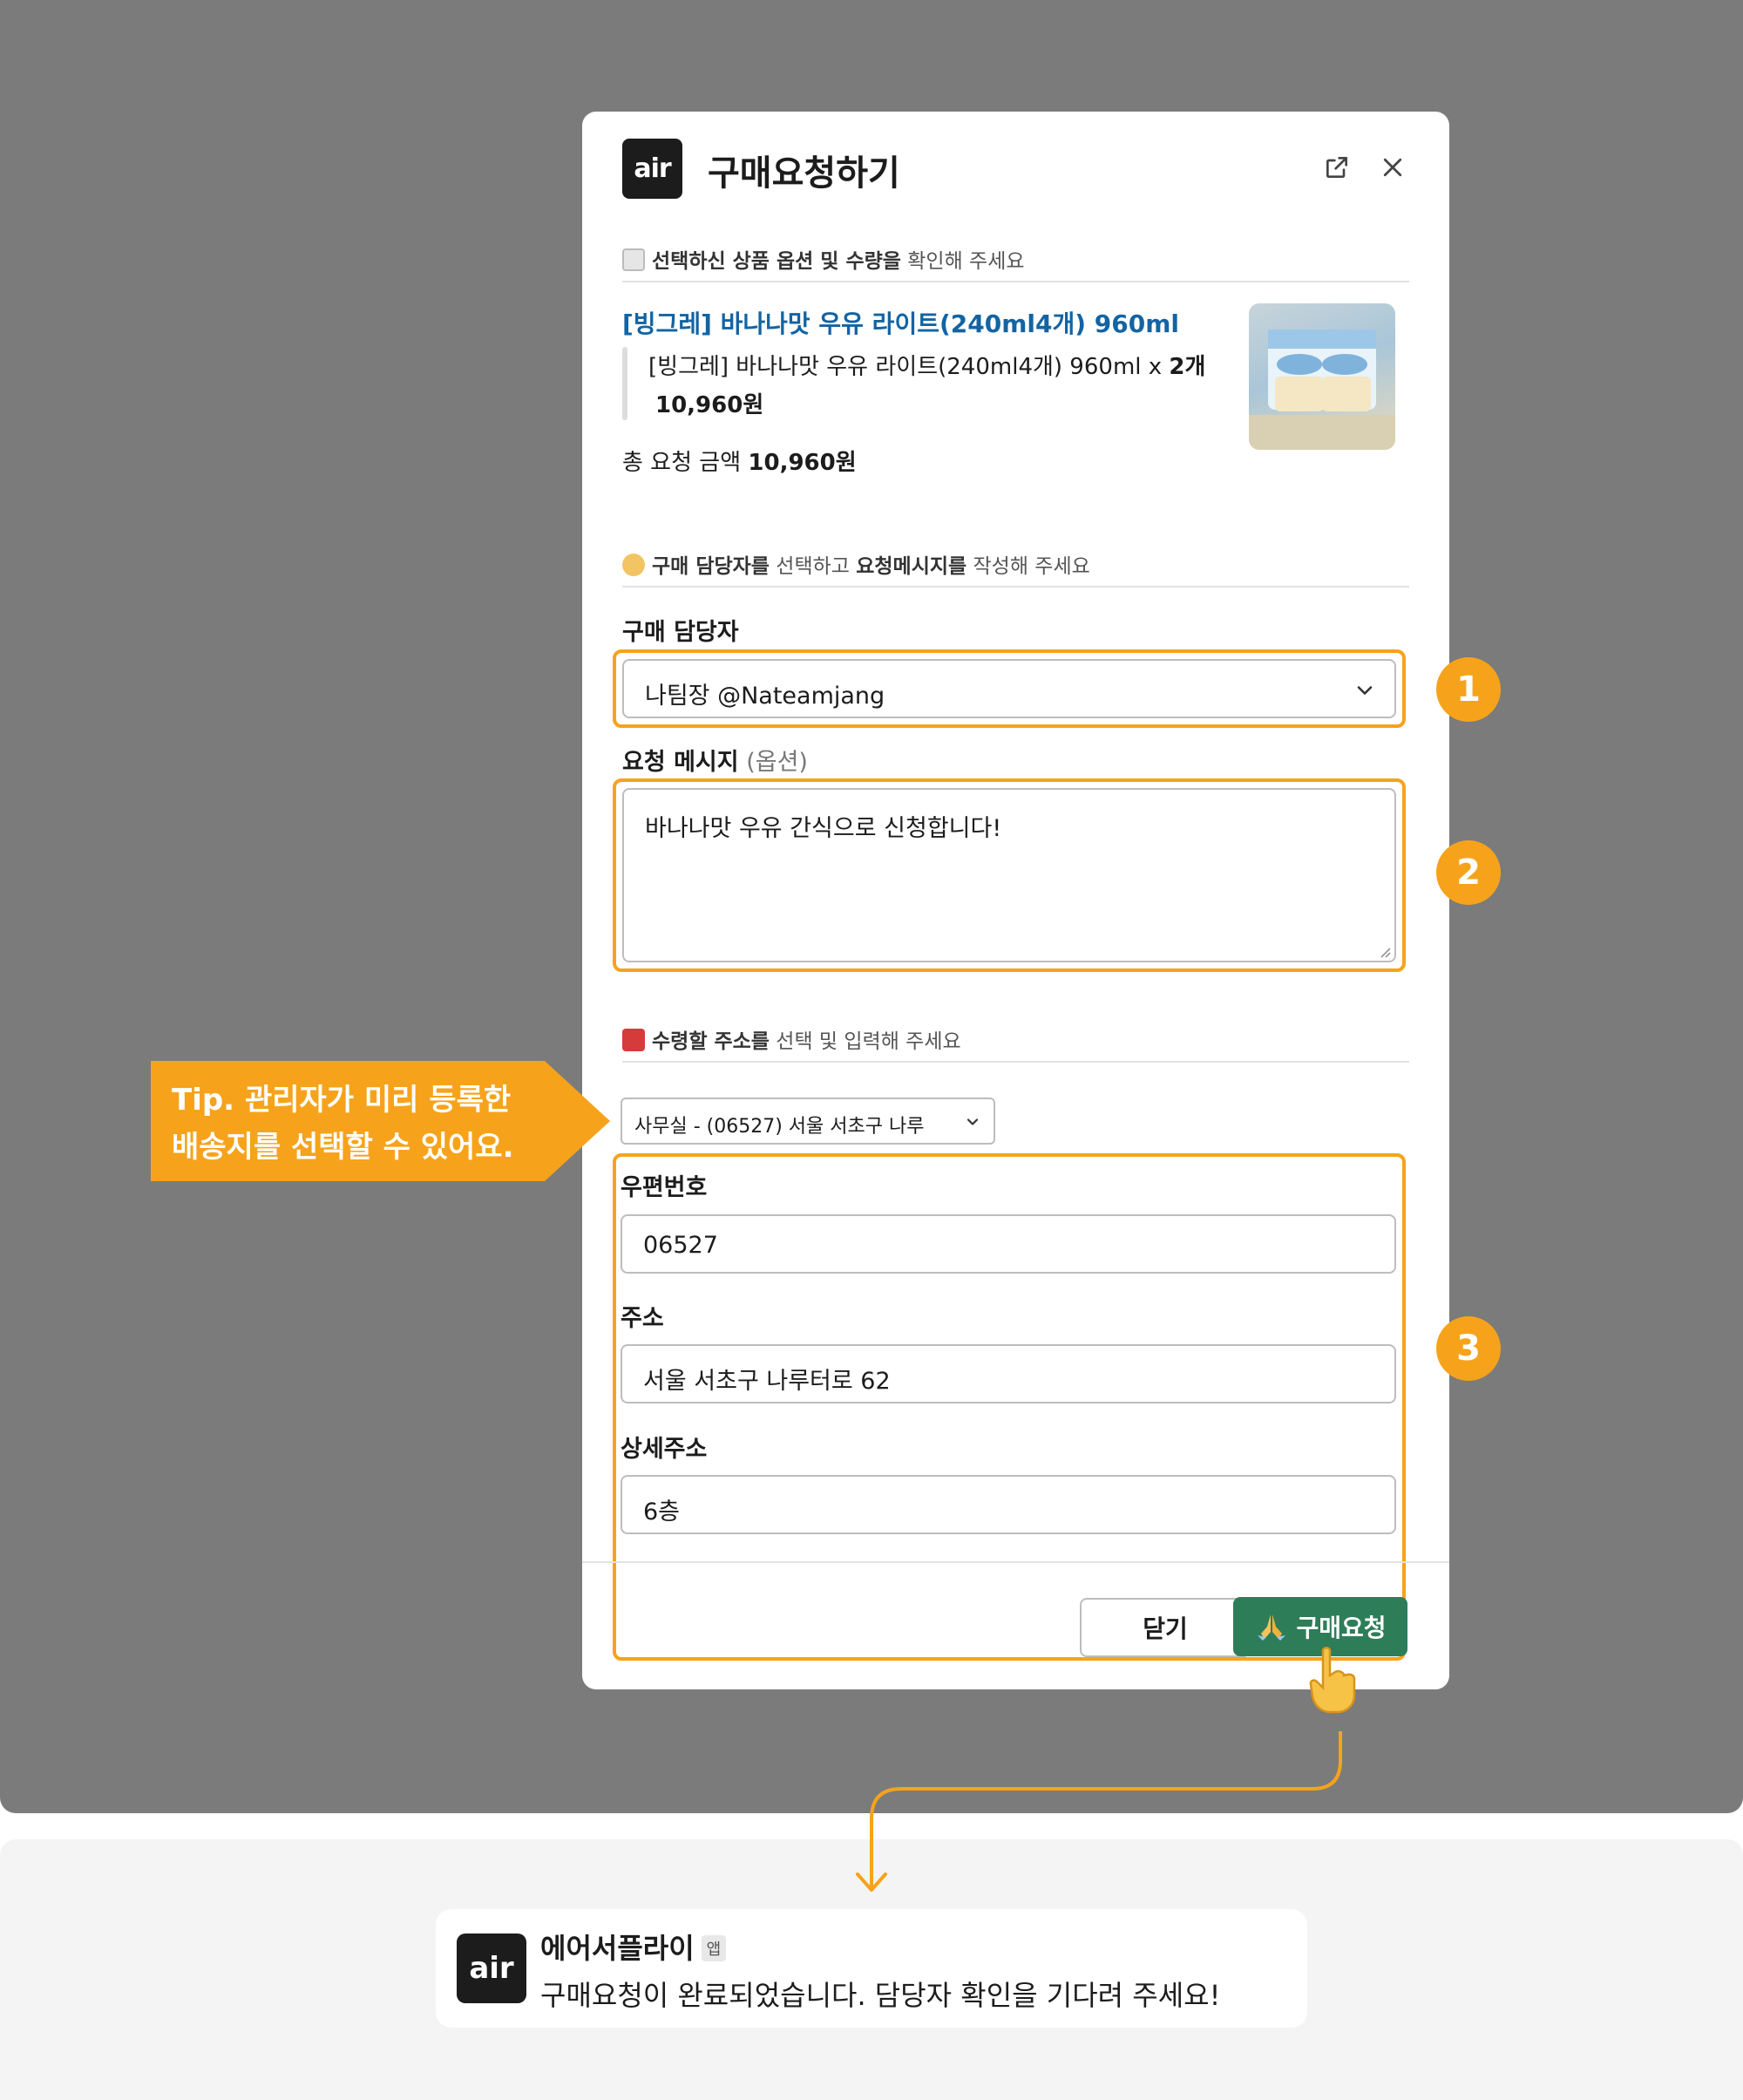  I want to click on address-input-value: 서울 서초구 나루터로 62, so click(767, 1382).